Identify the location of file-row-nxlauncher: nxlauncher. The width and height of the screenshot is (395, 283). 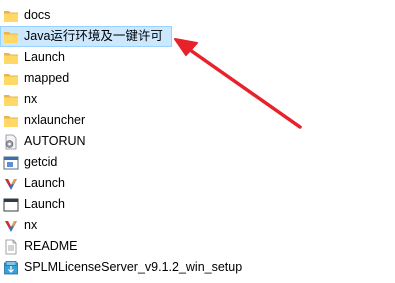
(197, 120).